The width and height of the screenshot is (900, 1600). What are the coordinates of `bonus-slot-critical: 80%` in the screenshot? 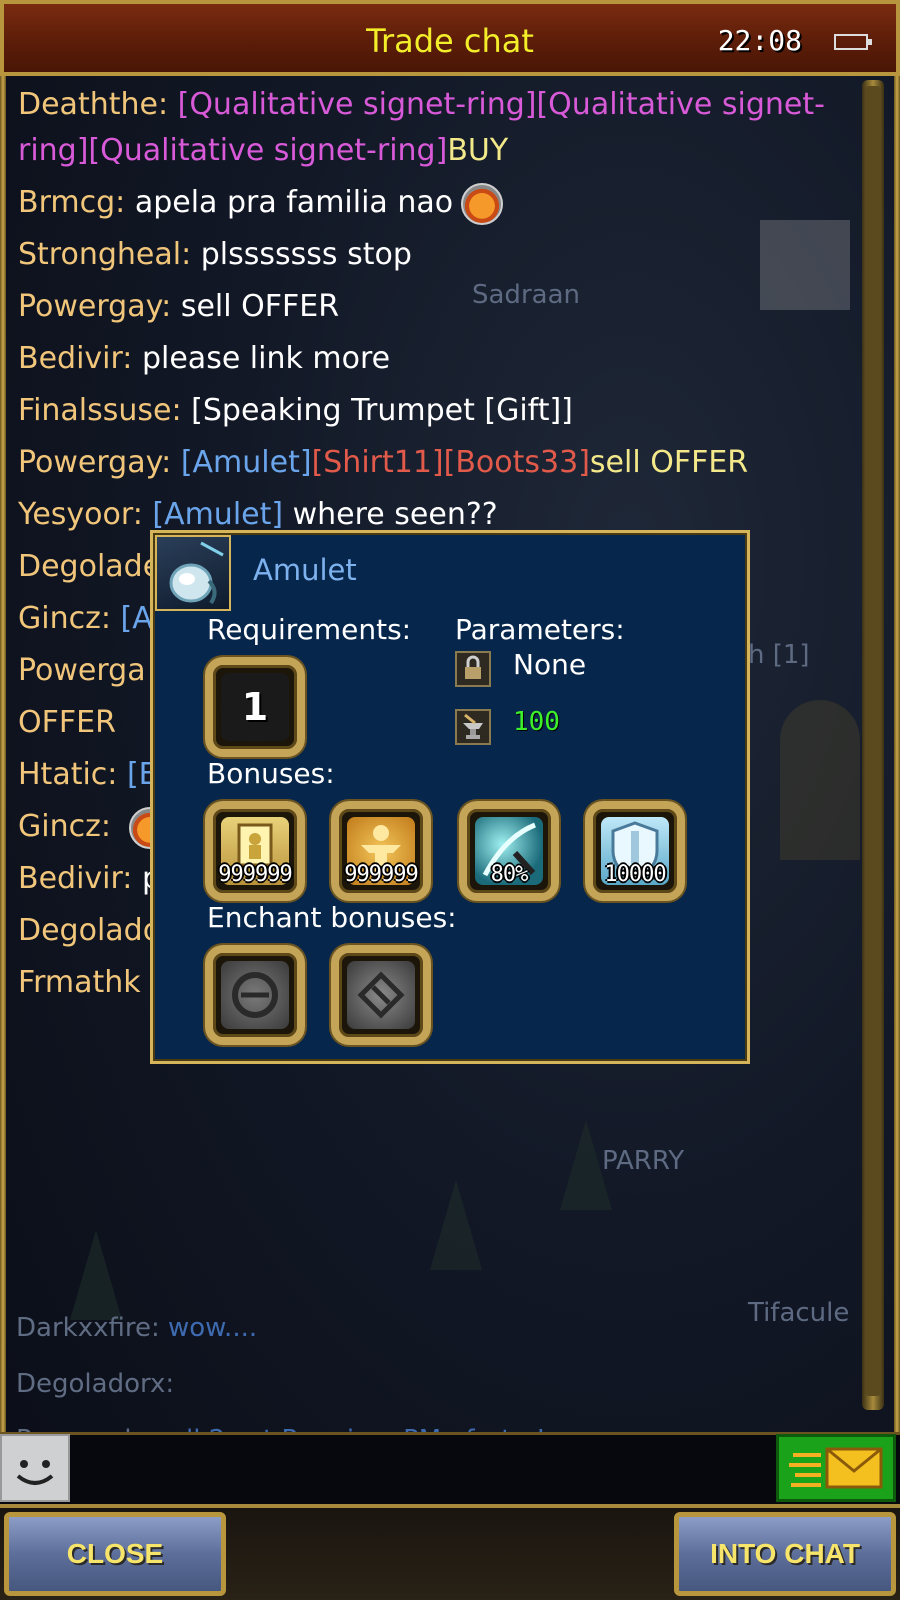 It's located at (509, 851).